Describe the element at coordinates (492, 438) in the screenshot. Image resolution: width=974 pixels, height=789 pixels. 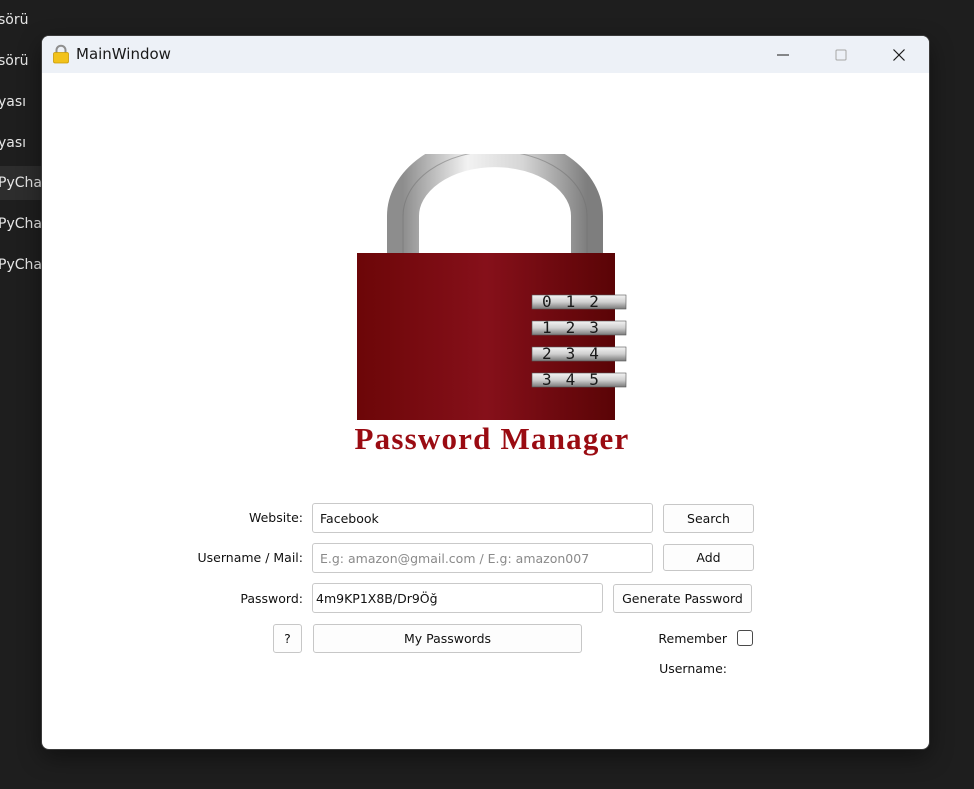
I see `logo-title: Password Manager` at that location.